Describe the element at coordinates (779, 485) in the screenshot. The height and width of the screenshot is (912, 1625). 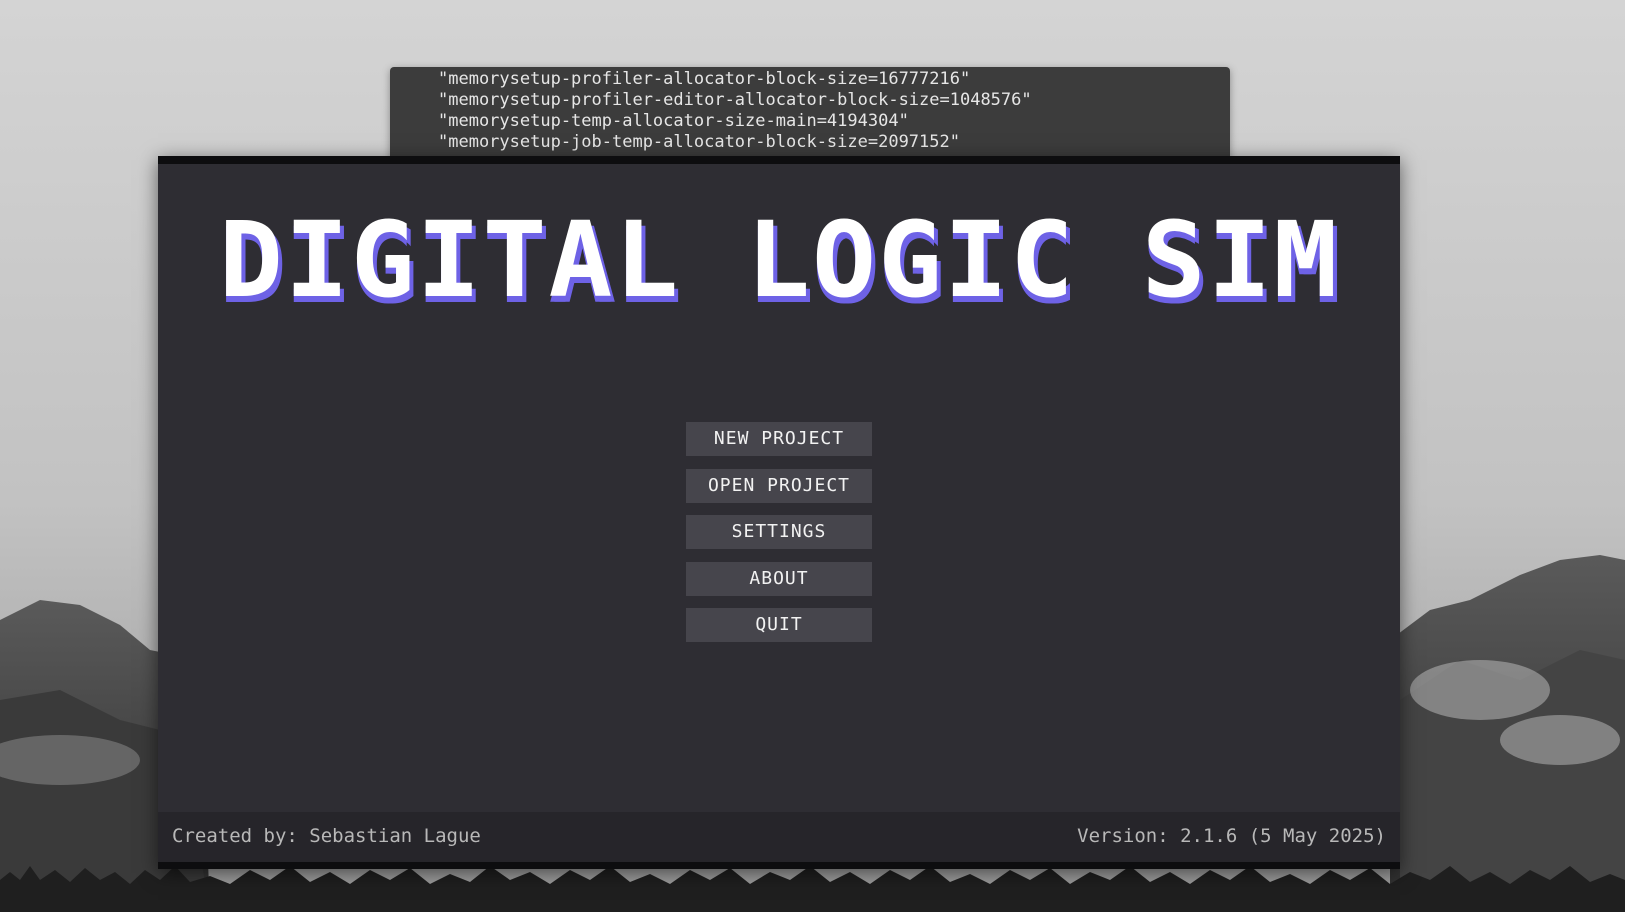
I see `open-project-button: OPEN PROJECT` at that location.